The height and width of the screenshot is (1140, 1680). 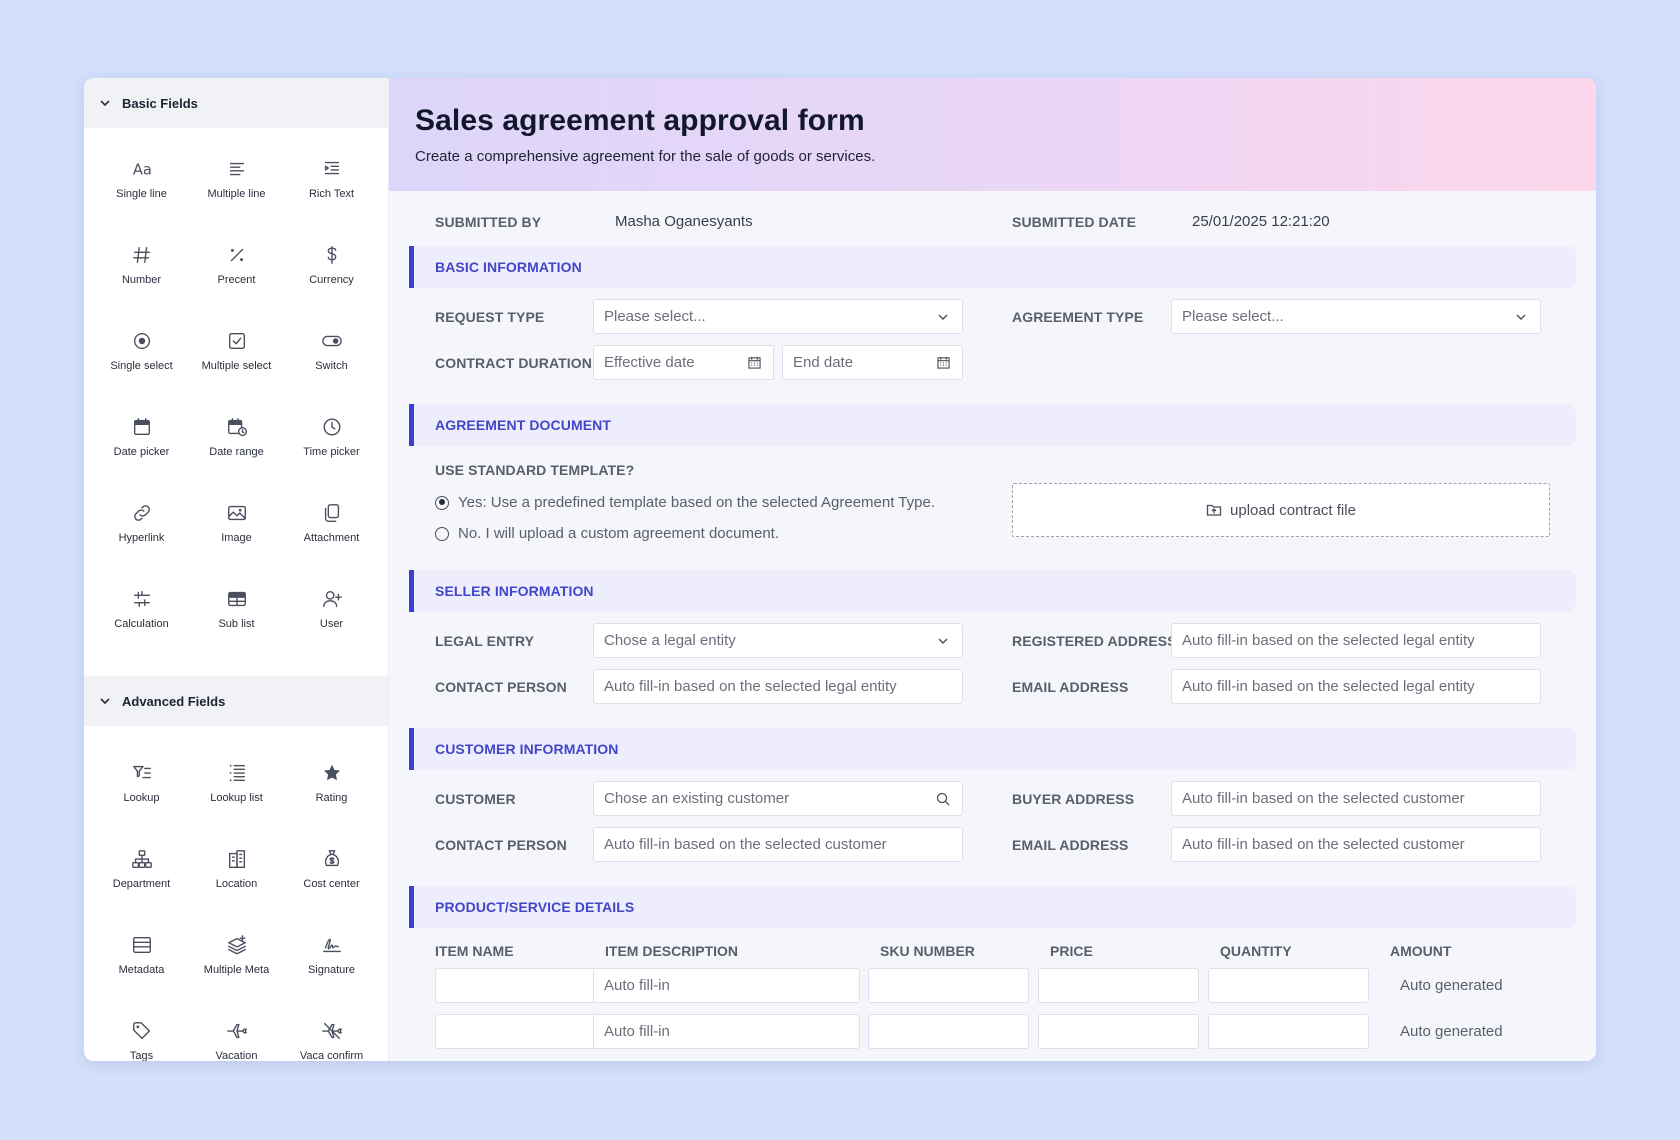 I want to click on field-type-department: Department, so click(x=141, y=885).